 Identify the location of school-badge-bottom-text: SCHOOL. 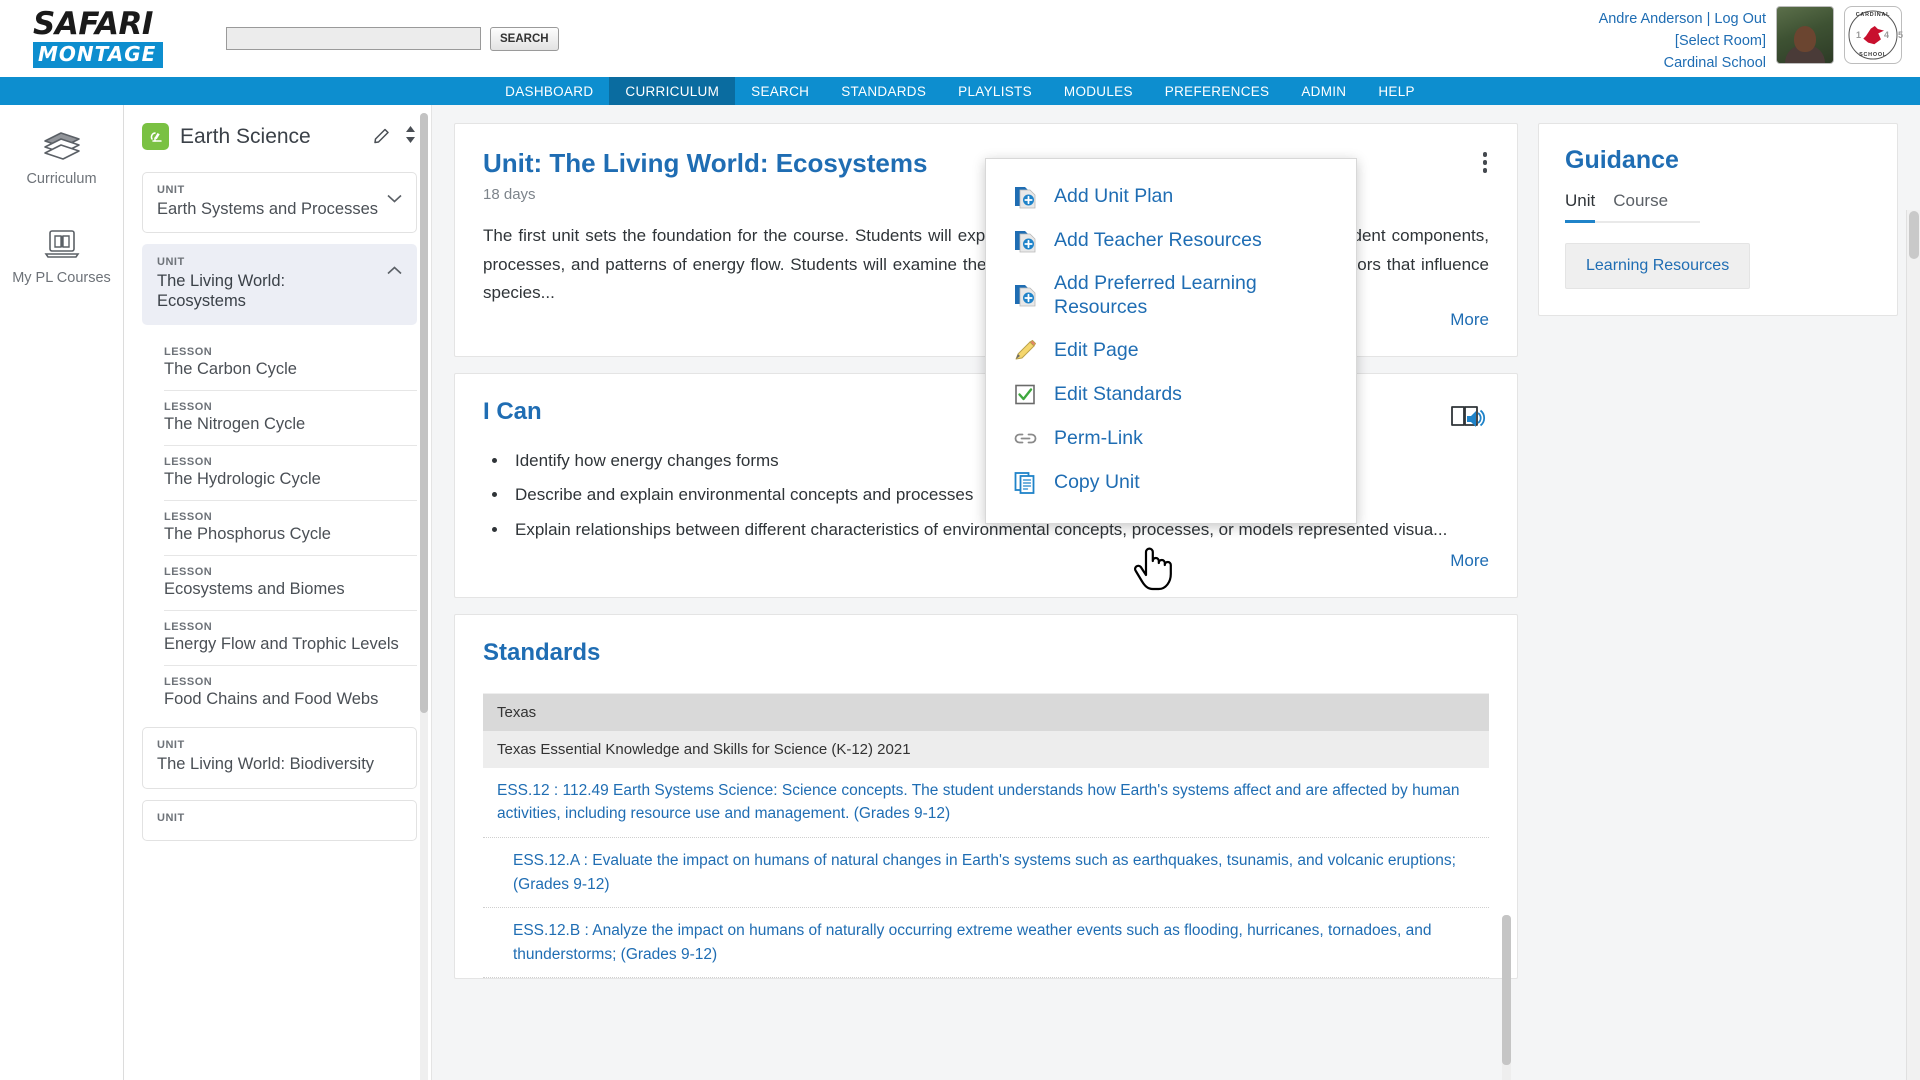
(1873, 55).